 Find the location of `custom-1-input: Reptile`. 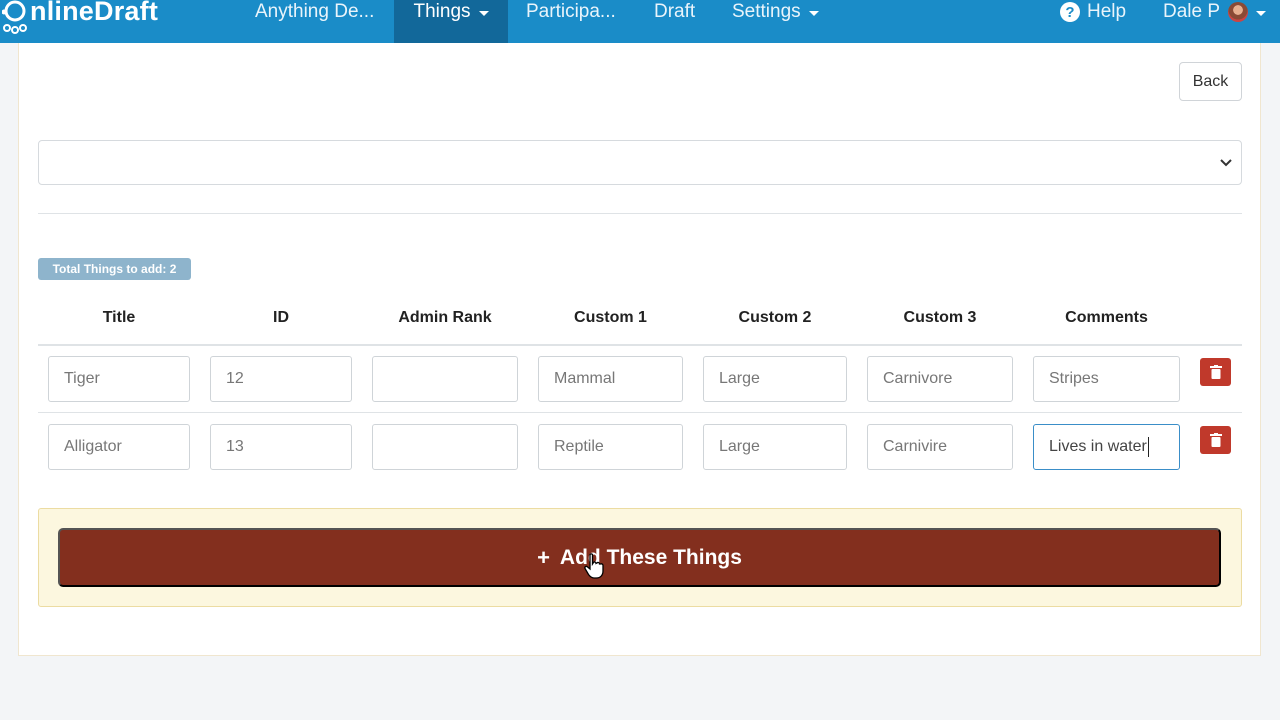

custom-1-input: Reptile is located at coordinates (610, 447).